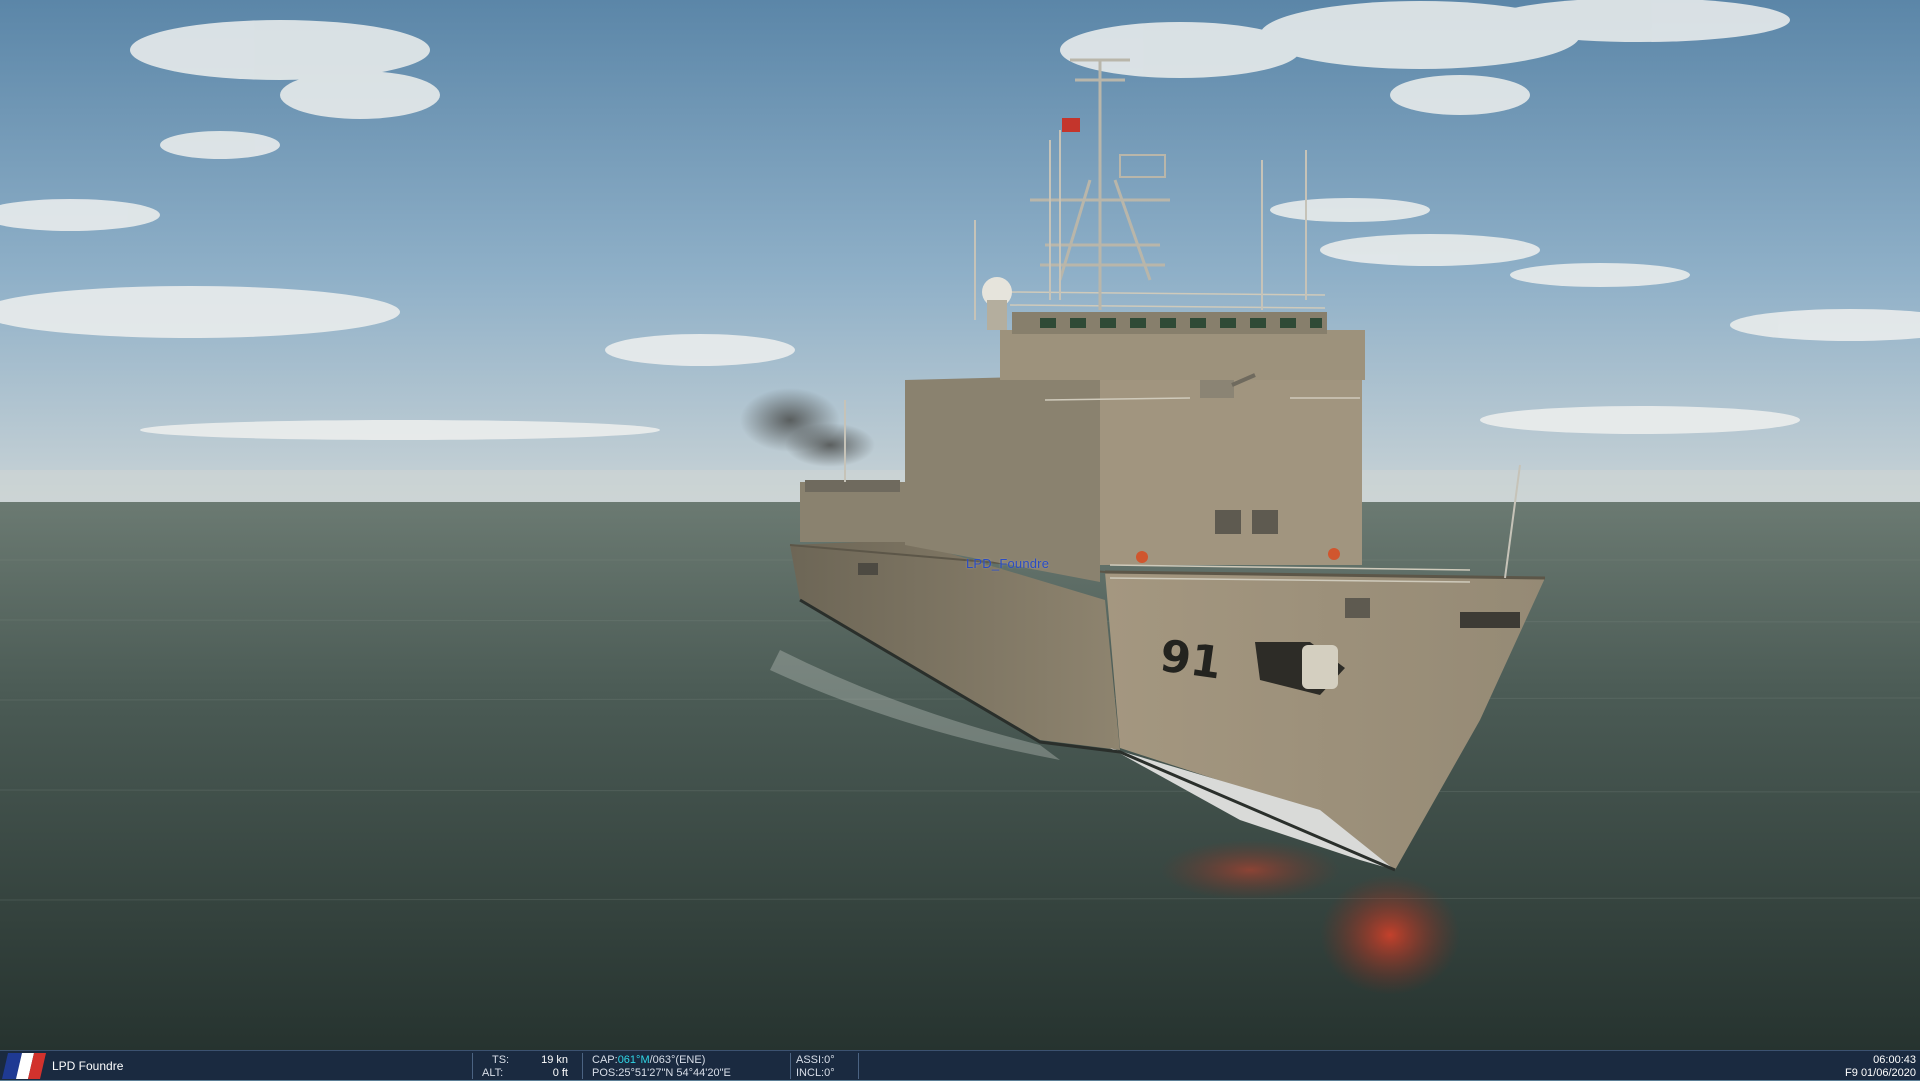 This screenshot has height=1081, width=1920. I want to click on alt-label: ALT:, so click(493, 1073).